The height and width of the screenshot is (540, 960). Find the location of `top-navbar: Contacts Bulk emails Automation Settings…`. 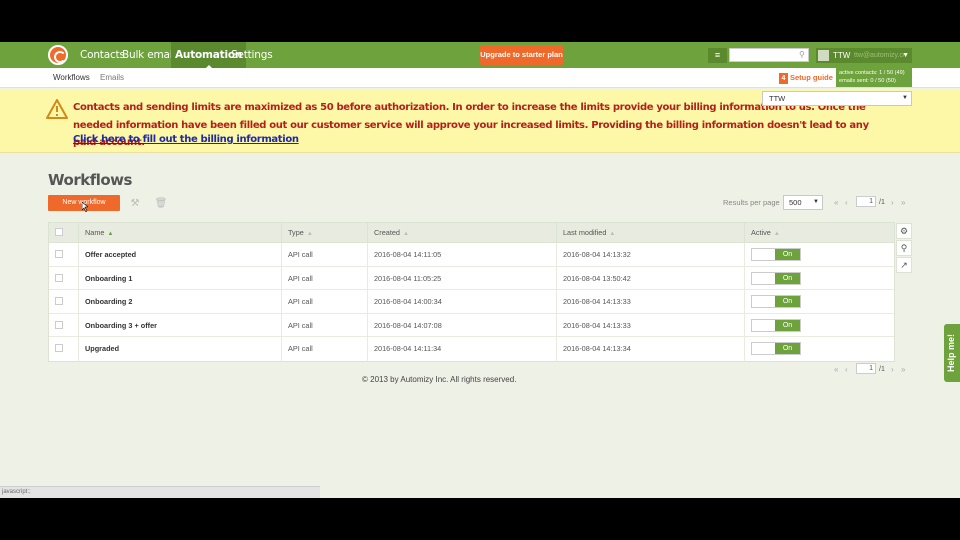

top-navbar: Contacts Bulk emails Automation Settings… is located at coordinates (480, 55).